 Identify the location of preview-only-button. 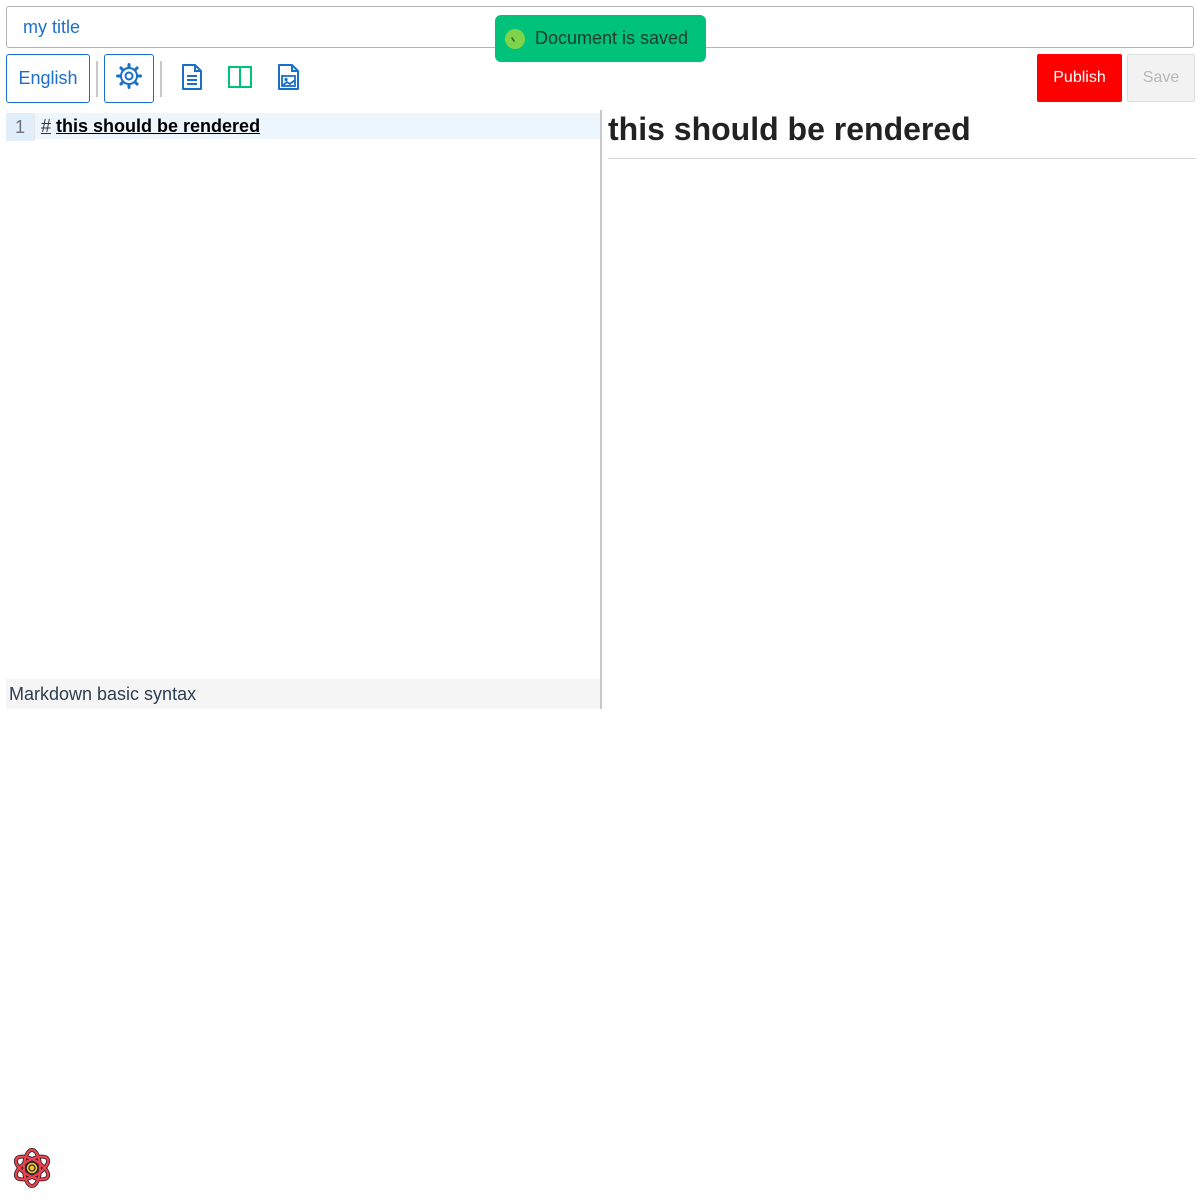
(289, 79).